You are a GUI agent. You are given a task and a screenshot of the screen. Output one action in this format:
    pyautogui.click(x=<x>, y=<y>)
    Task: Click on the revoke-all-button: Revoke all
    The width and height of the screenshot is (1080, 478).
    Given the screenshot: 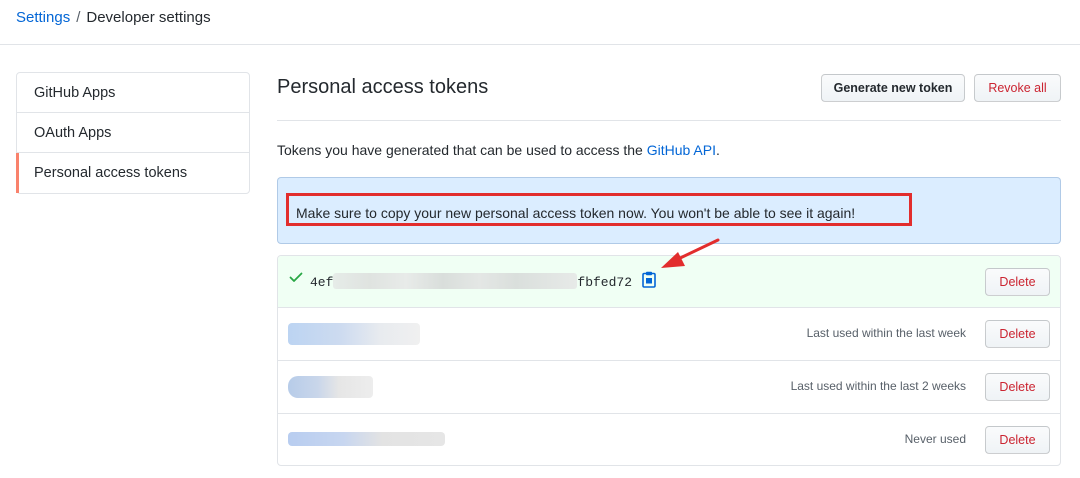 What is the action you would take?
    pyautogui.click(x=1017, y=88)
    